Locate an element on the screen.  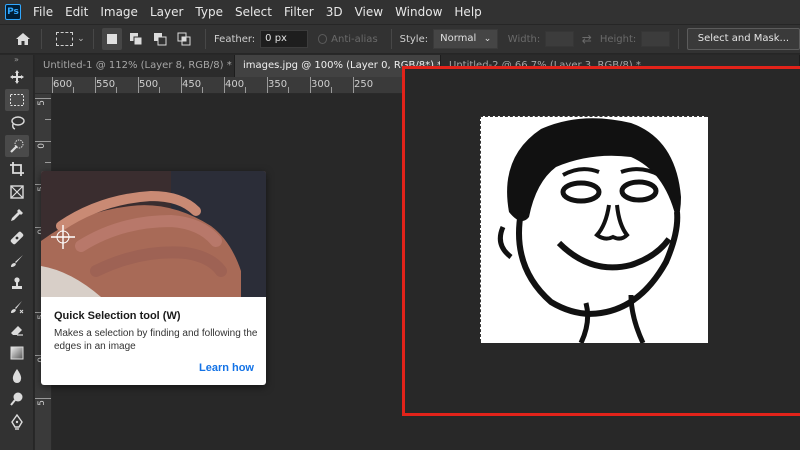
hand-illustration is located at coordinates (153, 234).